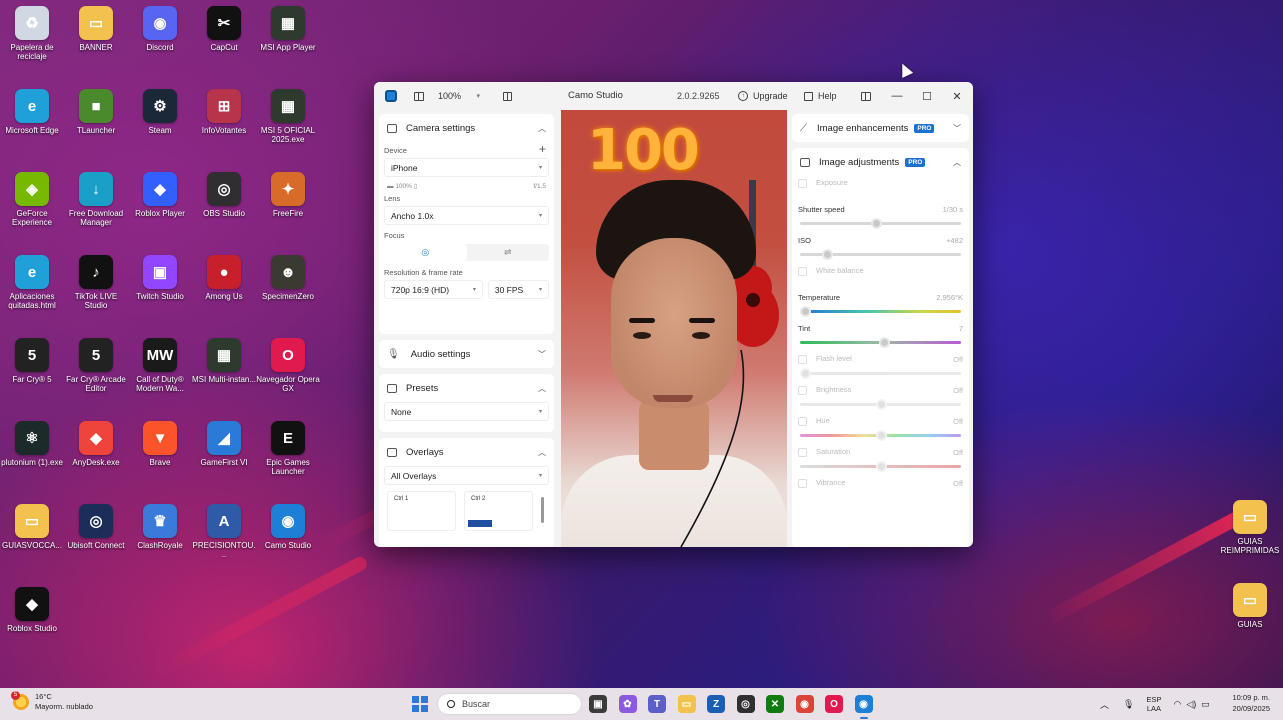  I want to click on image-adjustments-header: Image adjustments PRO ︿, so click(880, 162).